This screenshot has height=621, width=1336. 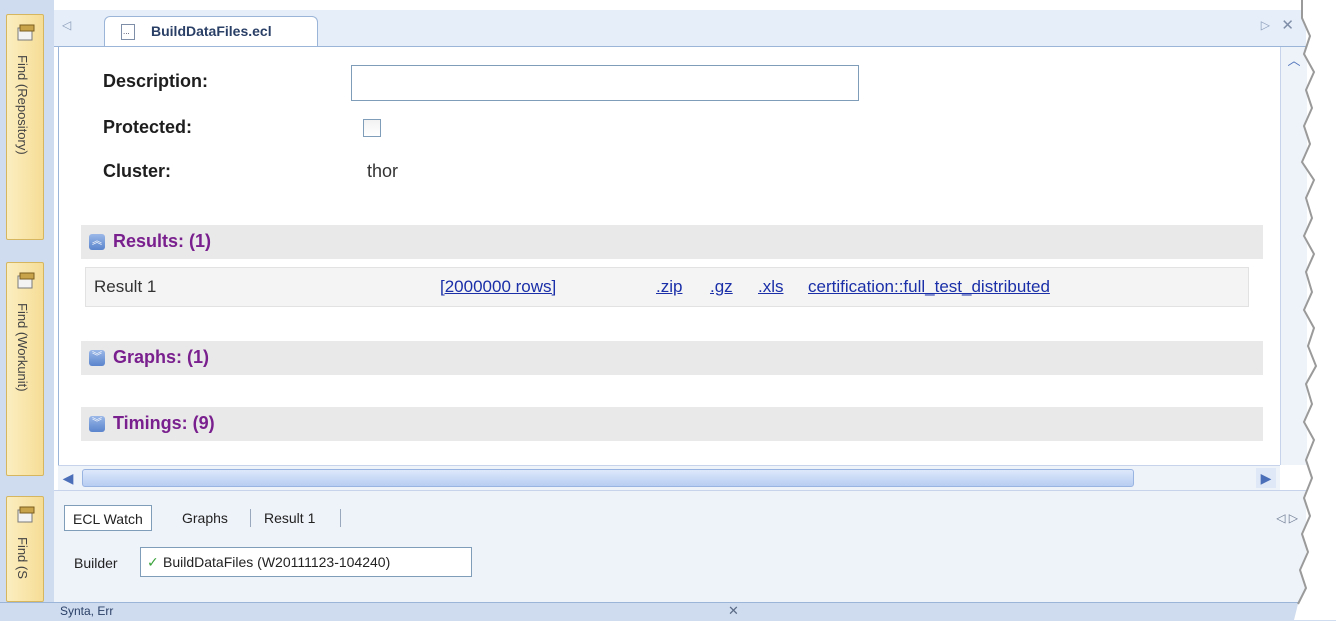 I want to click on protected-label: Protected:, so click(x=148, y=127).